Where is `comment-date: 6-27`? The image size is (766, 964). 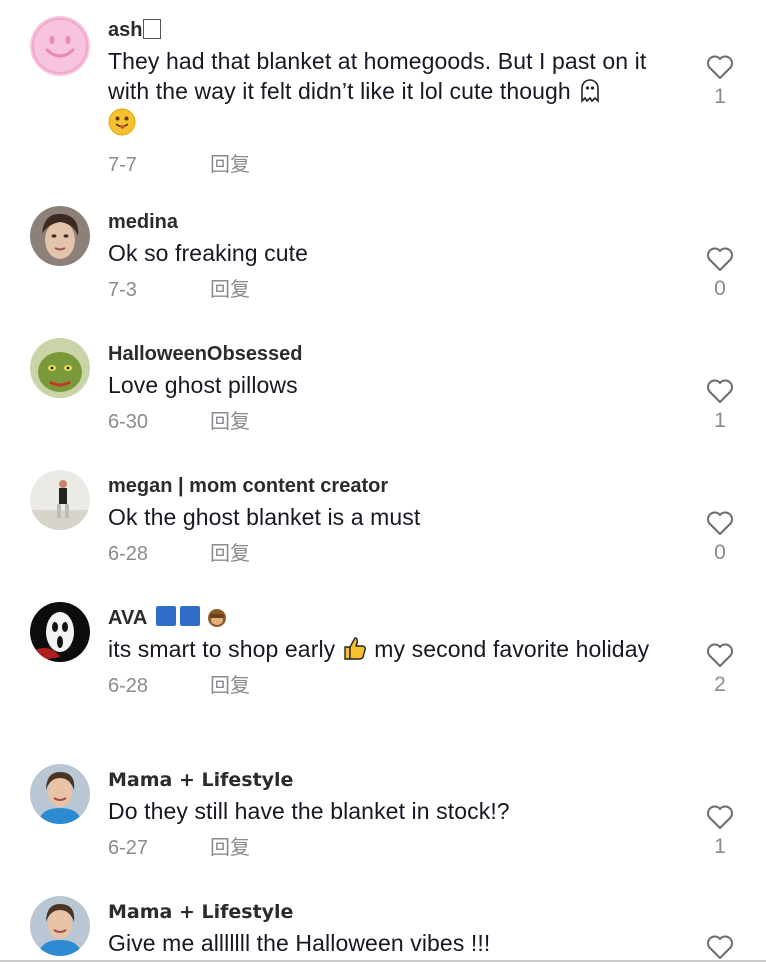
comment-date: 6-27 is located at coordinates (128, 848).